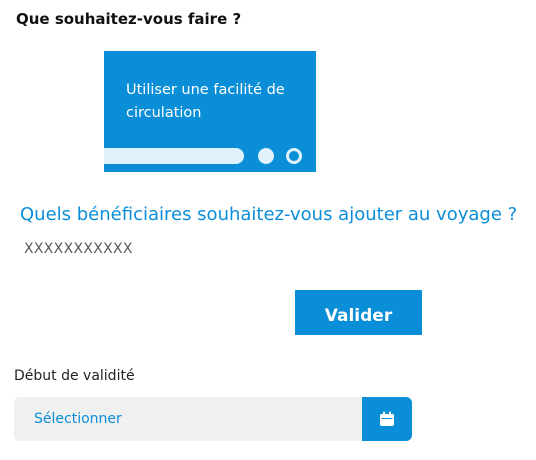  Describe the element at coordinates (266, 156) in the screenshot. I see `card-decoration-dot-filled` at that location.